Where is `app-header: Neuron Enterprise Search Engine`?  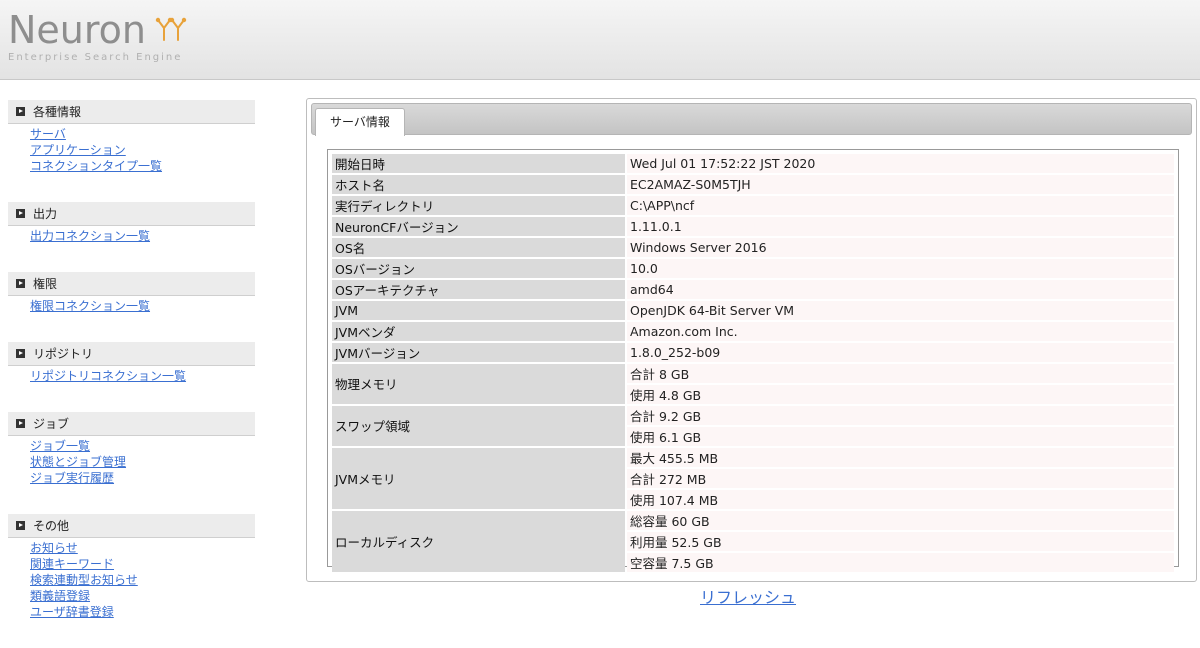 app-header: Neuron Enterprise Search Engine is located at coordinates (600, 40).